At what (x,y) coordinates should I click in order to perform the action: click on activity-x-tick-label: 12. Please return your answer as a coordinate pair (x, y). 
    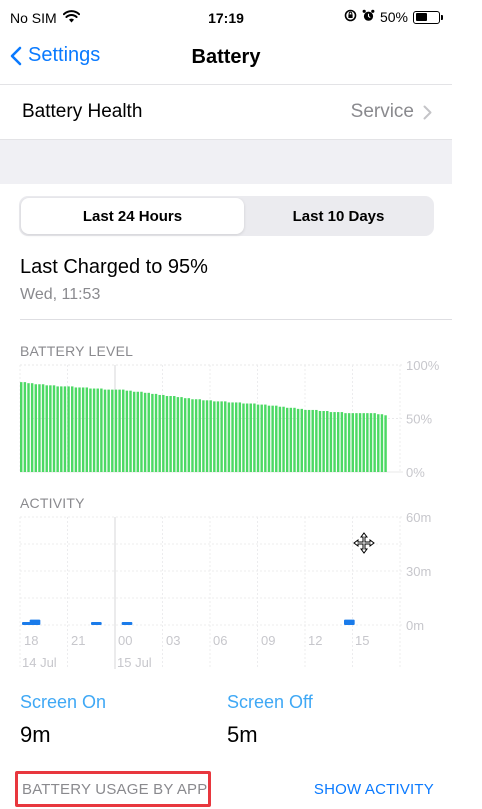
    Looking at the image, I should click on (315, 640).